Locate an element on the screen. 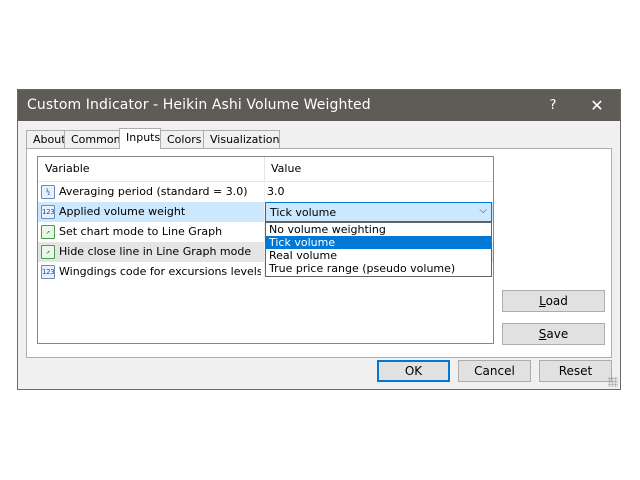 Image resolution: width=640 pixels, height=480 pixels. select-value: Tick volume is located at coordinates (303, 212).